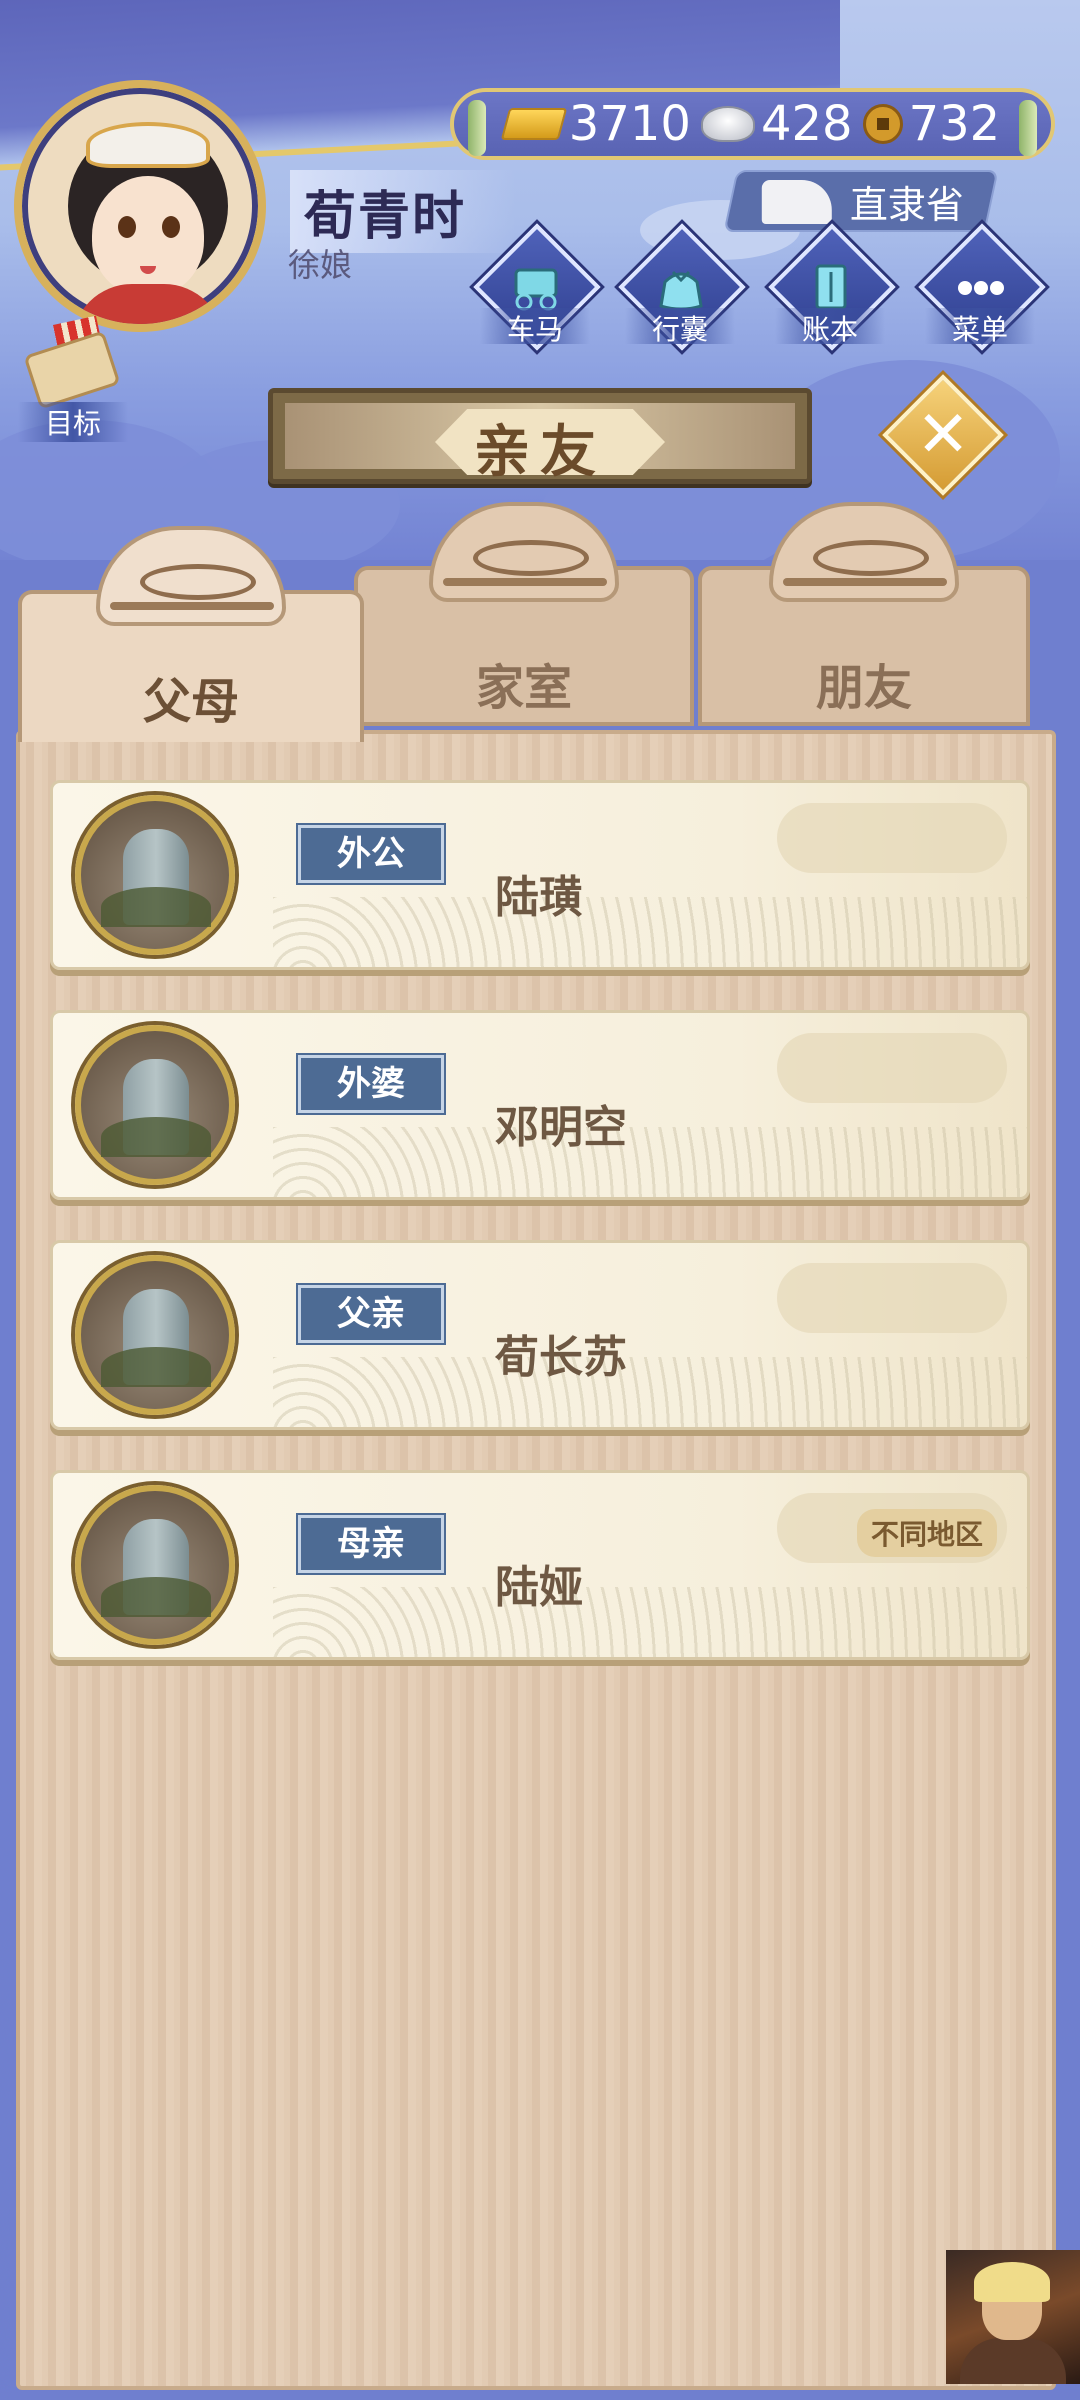 This screenshot has width=1080, height=2400. I want to click on avatar-headdress, so click(148, 145).